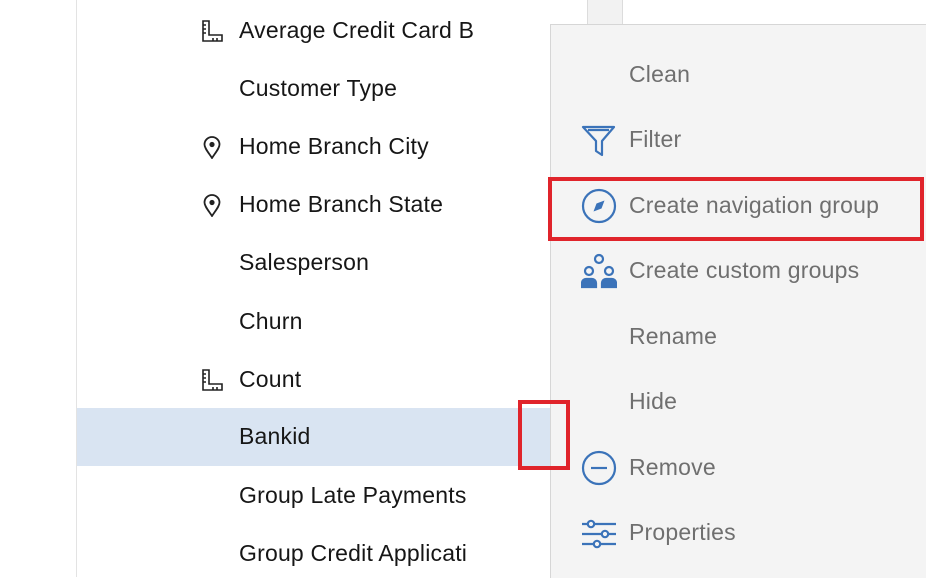 This screenshot has width=926, height=583. Describe the element at coordinates (353, 553) in the screenshot. I see `field-label: Group Credit Applicati` at that location.